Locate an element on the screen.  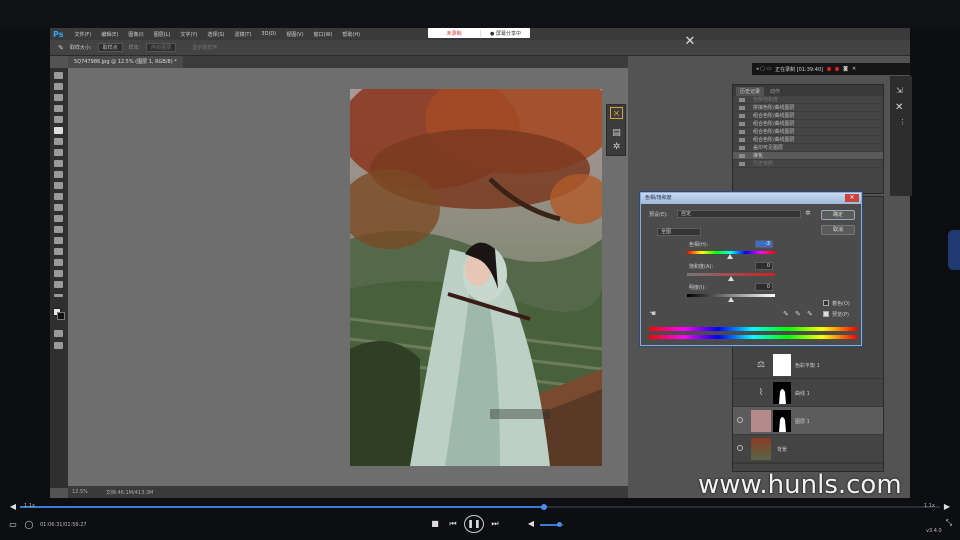
magic-wand-tool-icon is located at coordinates (58, 108).